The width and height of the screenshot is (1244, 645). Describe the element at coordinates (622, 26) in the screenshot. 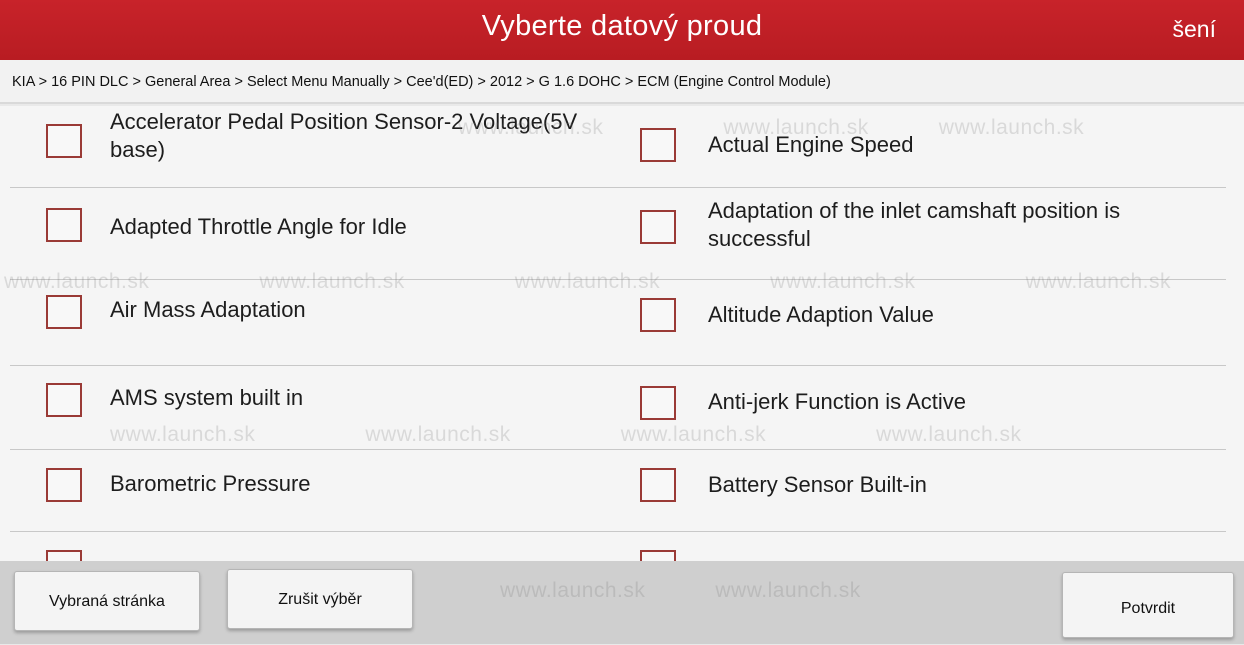

I see `page-title: Vyberte datový proud` at that location.